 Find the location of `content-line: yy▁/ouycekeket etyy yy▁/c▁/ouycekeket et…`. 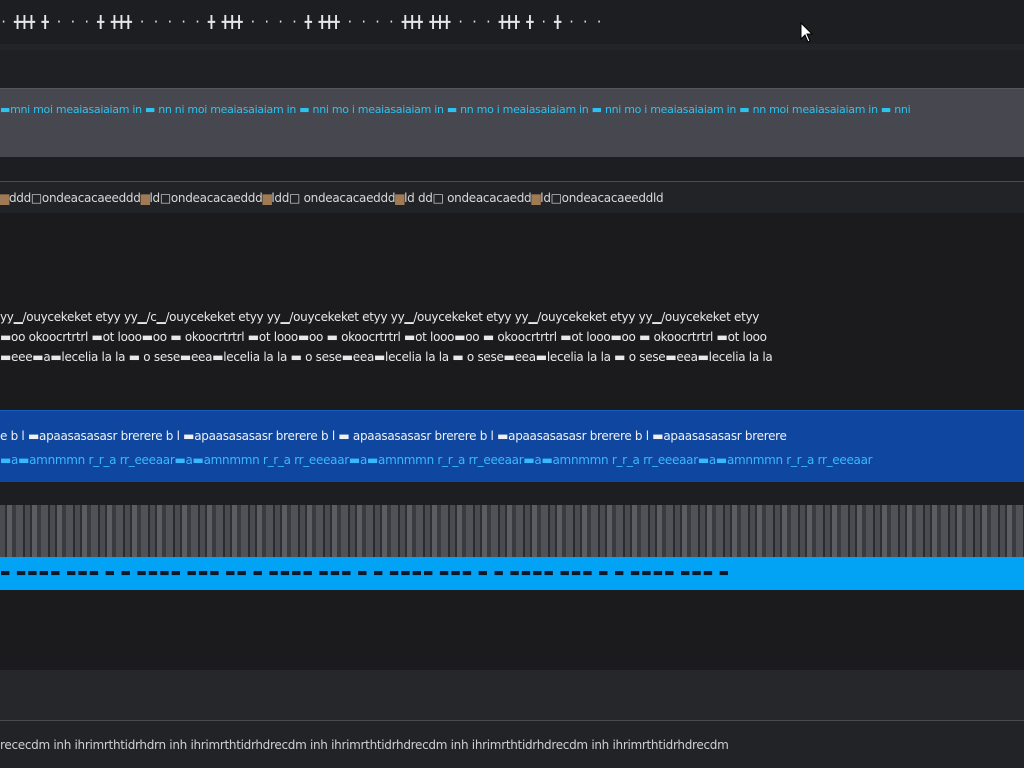

content-line: yy▁/ouycekeket etyy yy▁/c▁/ouycekeket et… is located at coordinates (380, 317).